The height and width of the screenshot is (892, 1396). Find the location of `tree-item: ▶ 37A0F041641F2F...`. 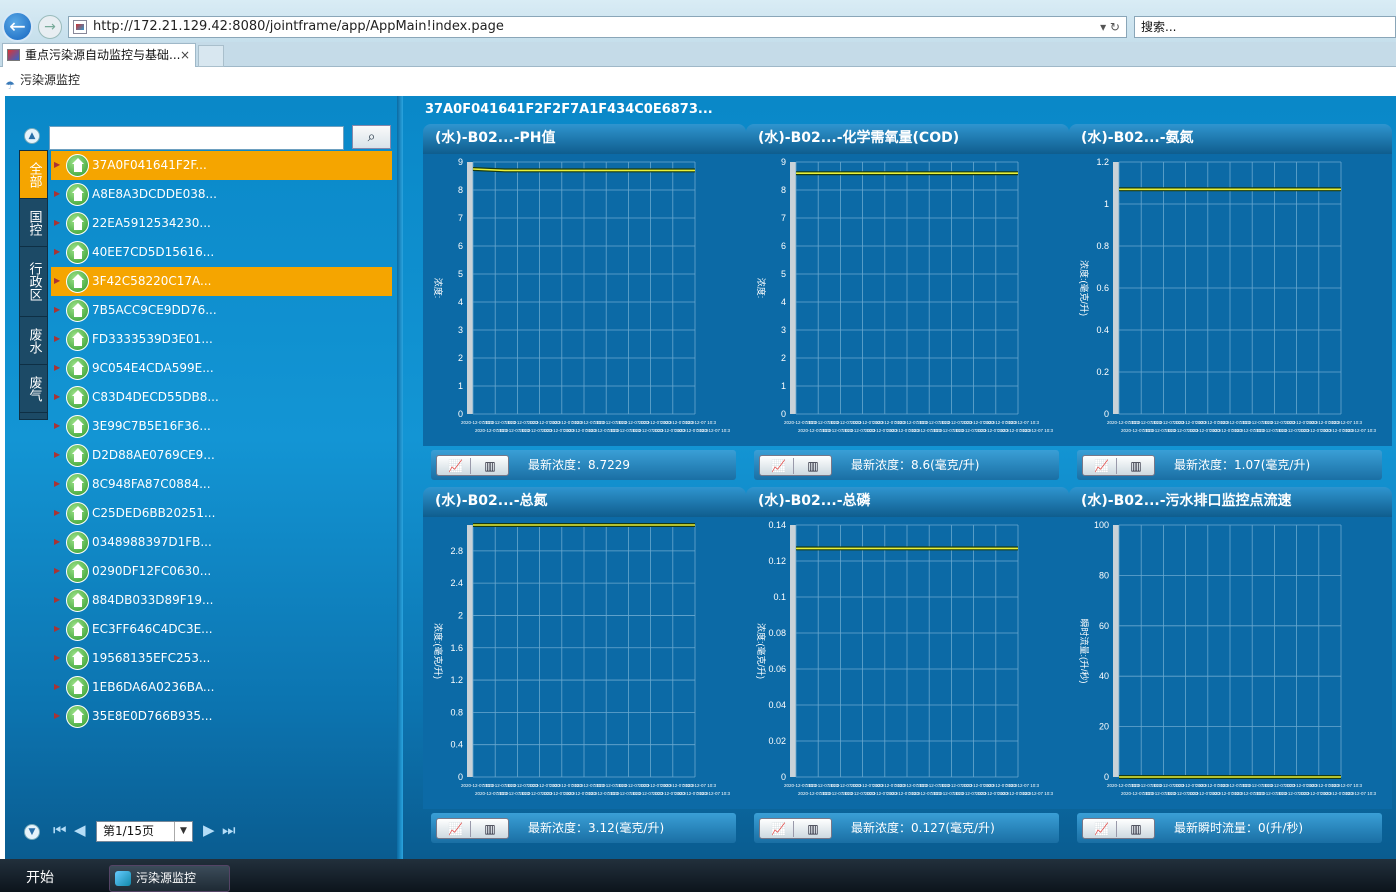

tree-item: ▶ 37A0F041641F2F... is located at coordinates (221, 165).